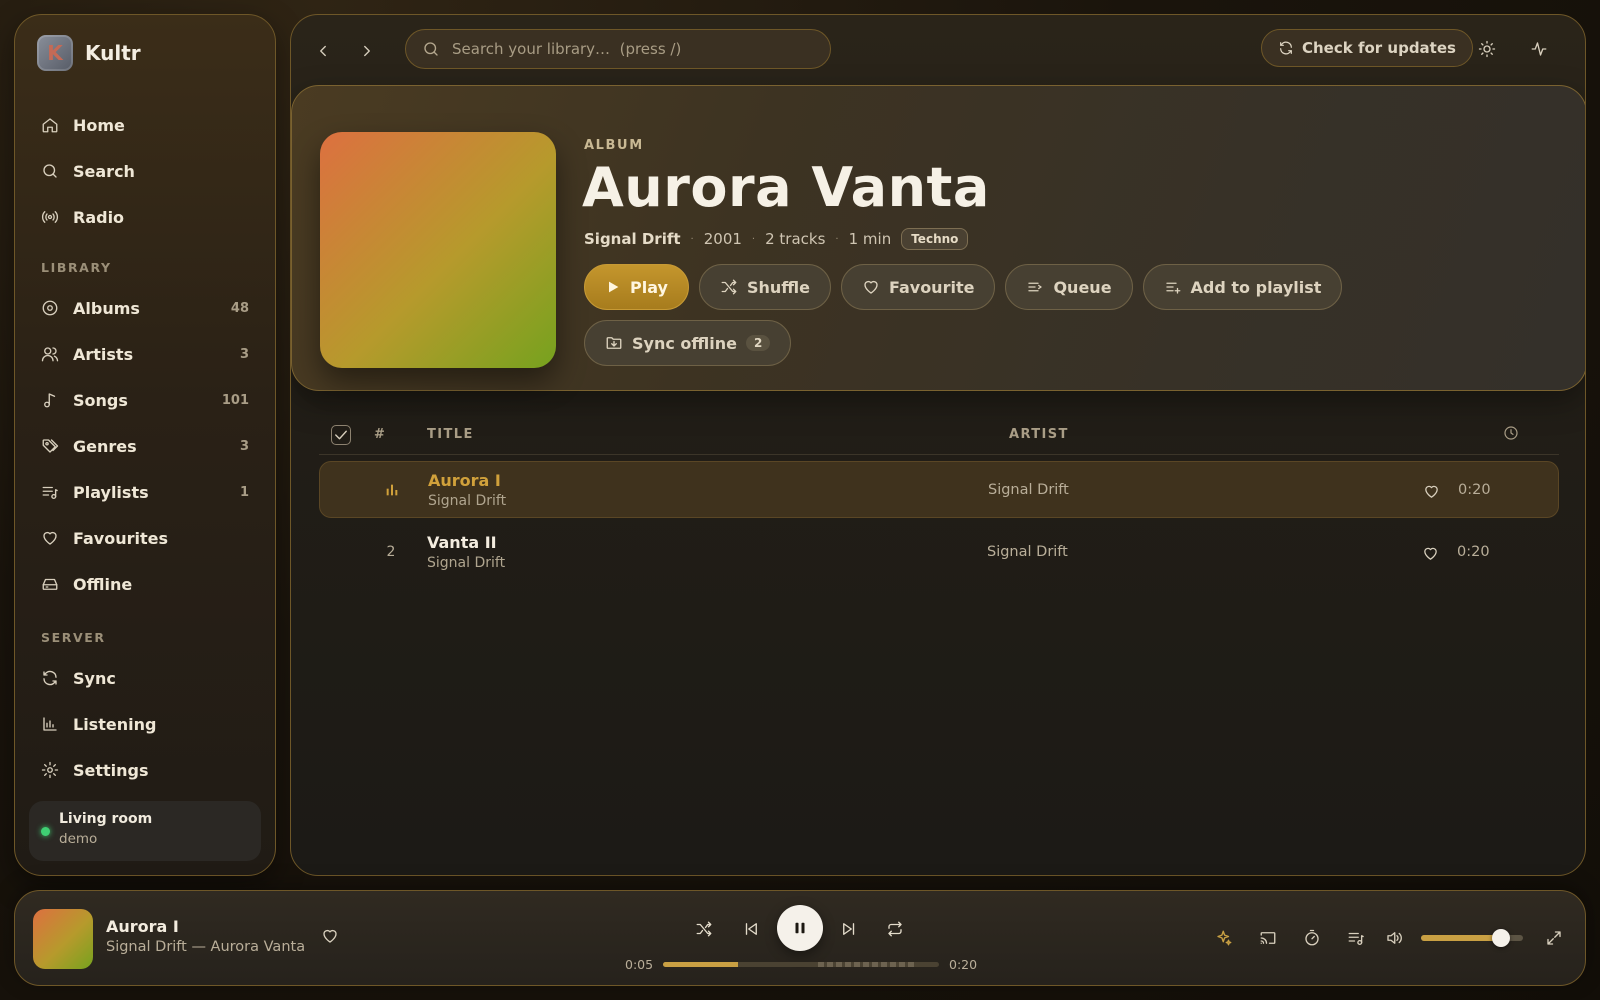  I want to click on queue-music-icon, so click(1356, 939).